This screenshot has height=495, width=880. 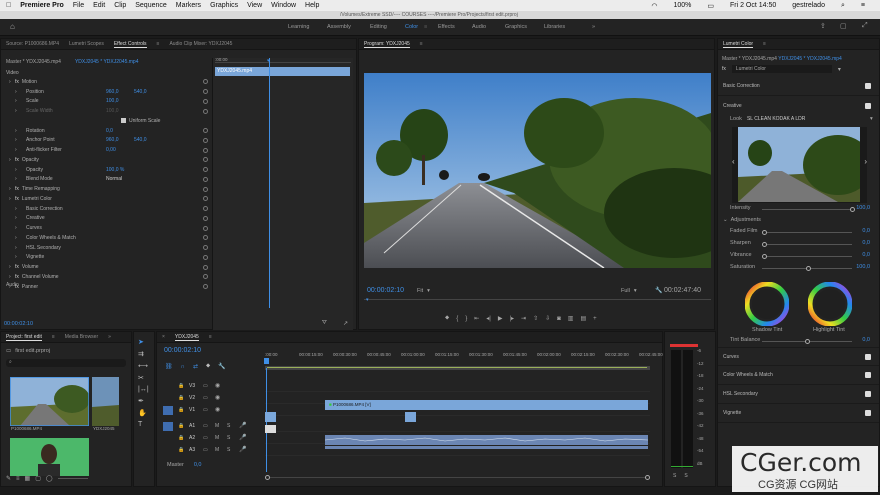 What do you see at coordinates (267, 477) in the screenshot?
I see `scroll-left-handle` at bounding box center [267, 477].